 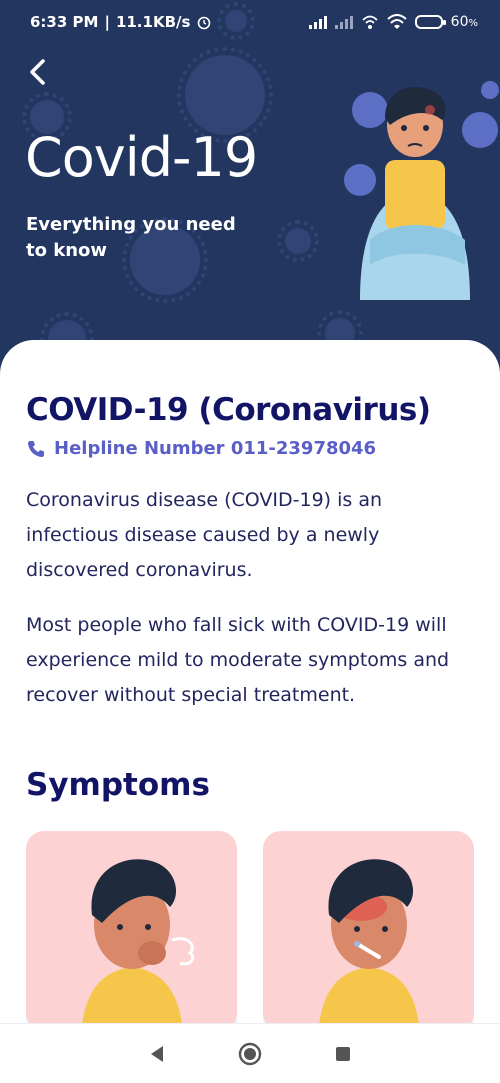 What do you see at coordinates (228, 410) in the screenshot?
I see `article-title: COVID-19 (Coronavirus)` at bounding box center [228, 410].